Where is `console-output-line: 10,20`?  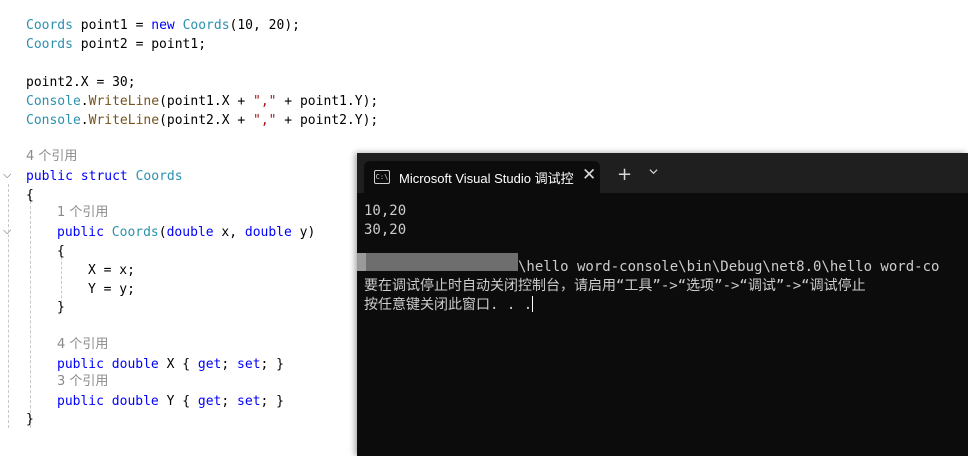 console-output-line: 10,20 is located at coordinates (385, 211).